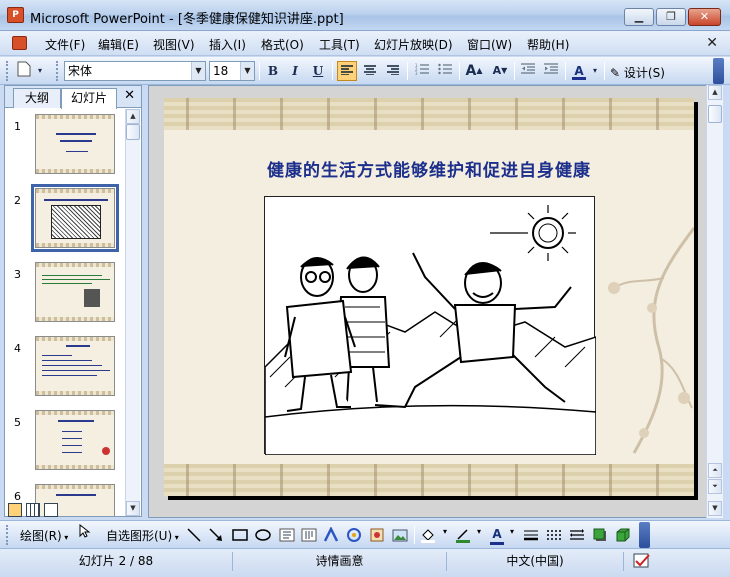 This screenshot has height=577, width=730. I want to click on slide-scrollbar: ▲ ⏶ ⏷ ▼, so click(714, 301).